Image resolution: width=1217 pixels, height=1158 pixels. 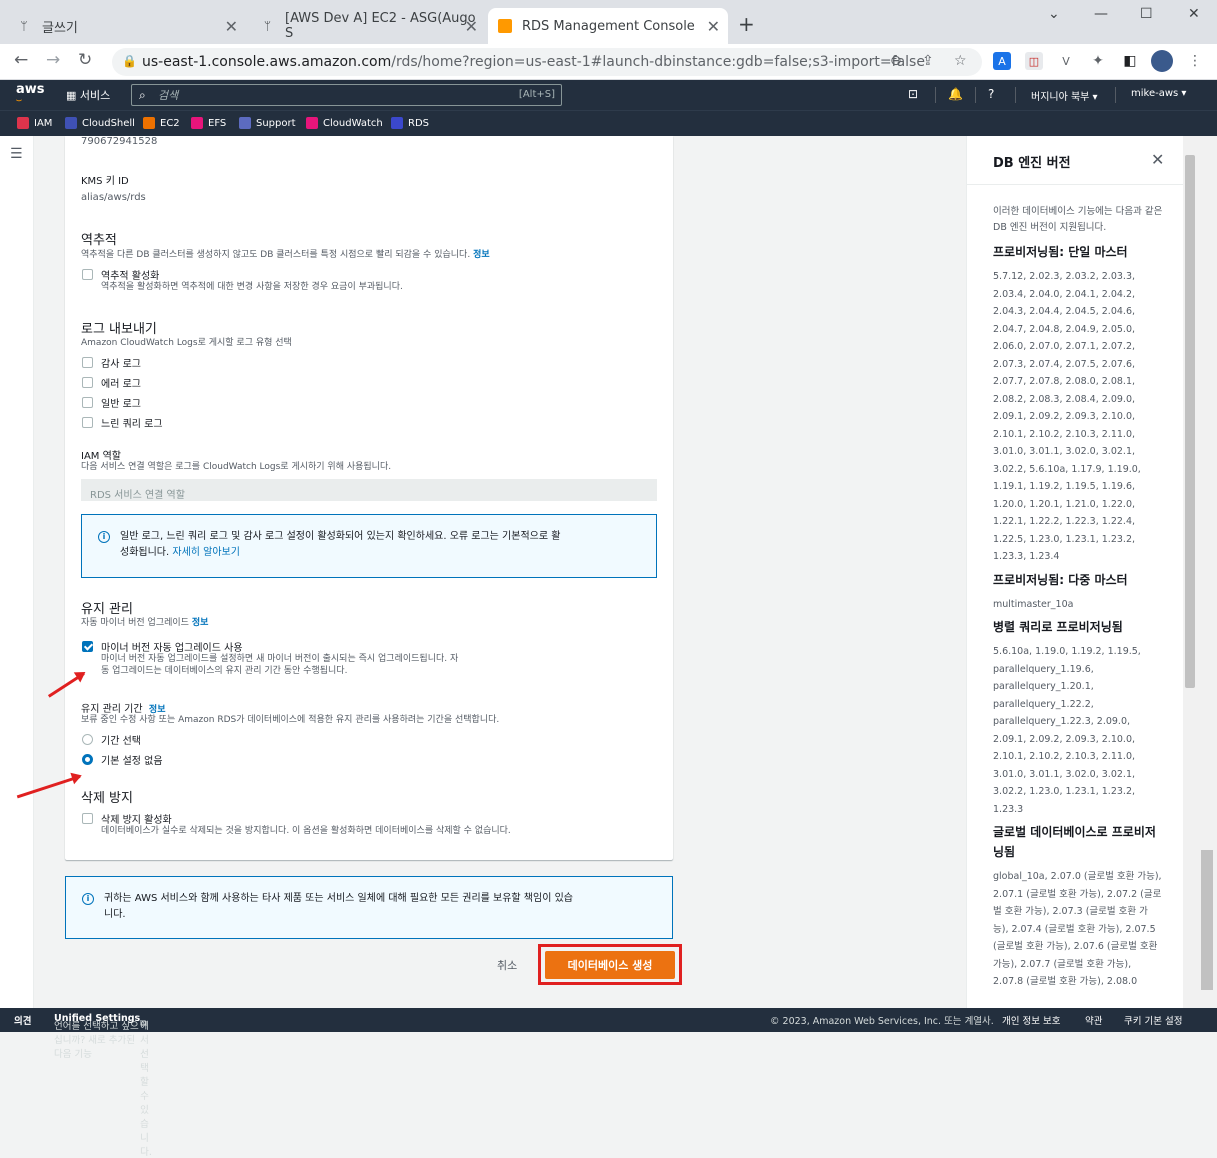 What do you see at coordinates (22, 1020) in the screenshot?
I see `feedback-link: 의견` at bounding box center [22, 1020].